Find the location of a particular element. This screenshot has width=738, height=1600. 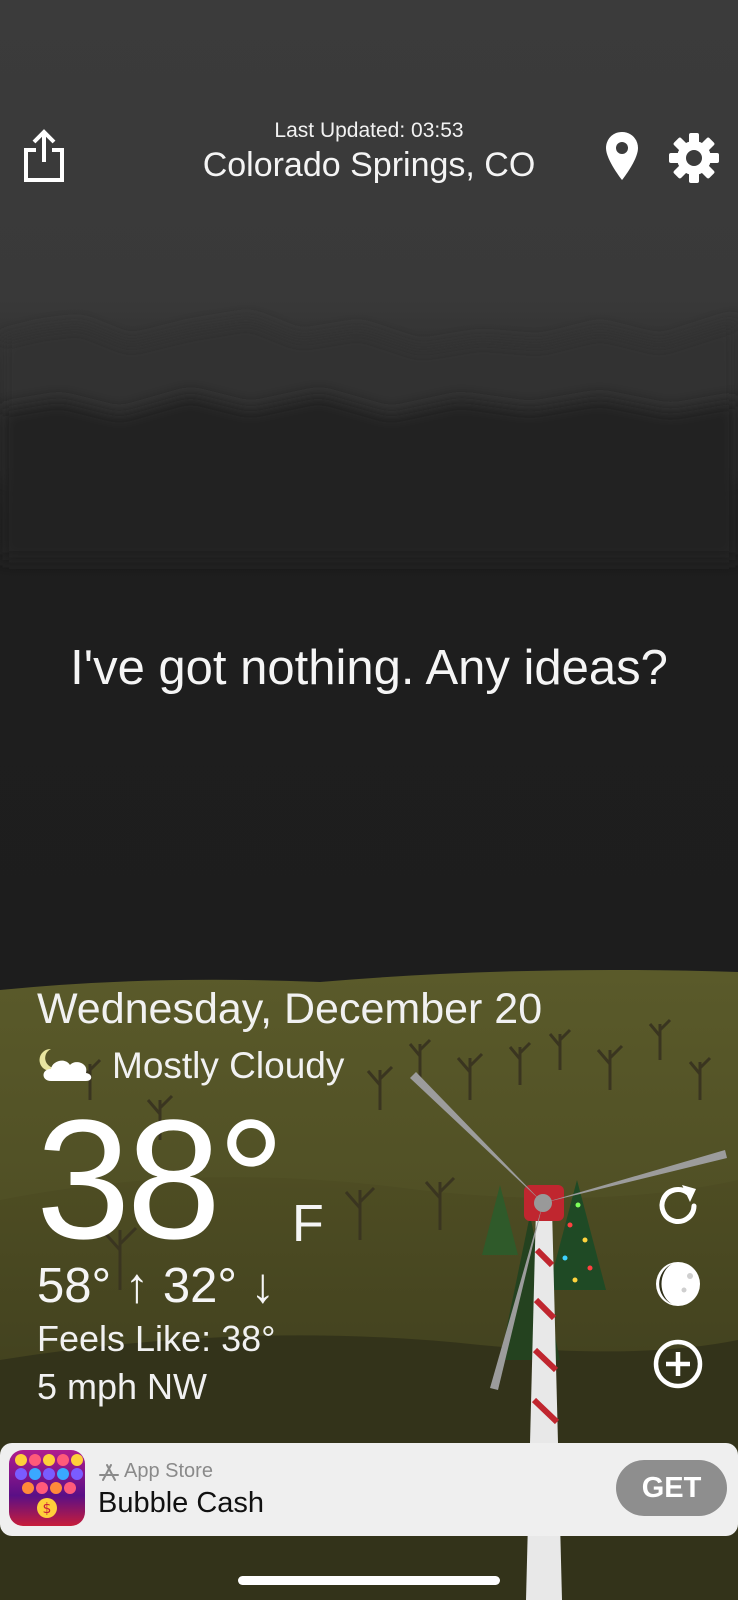

add-circle-icon is located at coordinates (678, 1364).